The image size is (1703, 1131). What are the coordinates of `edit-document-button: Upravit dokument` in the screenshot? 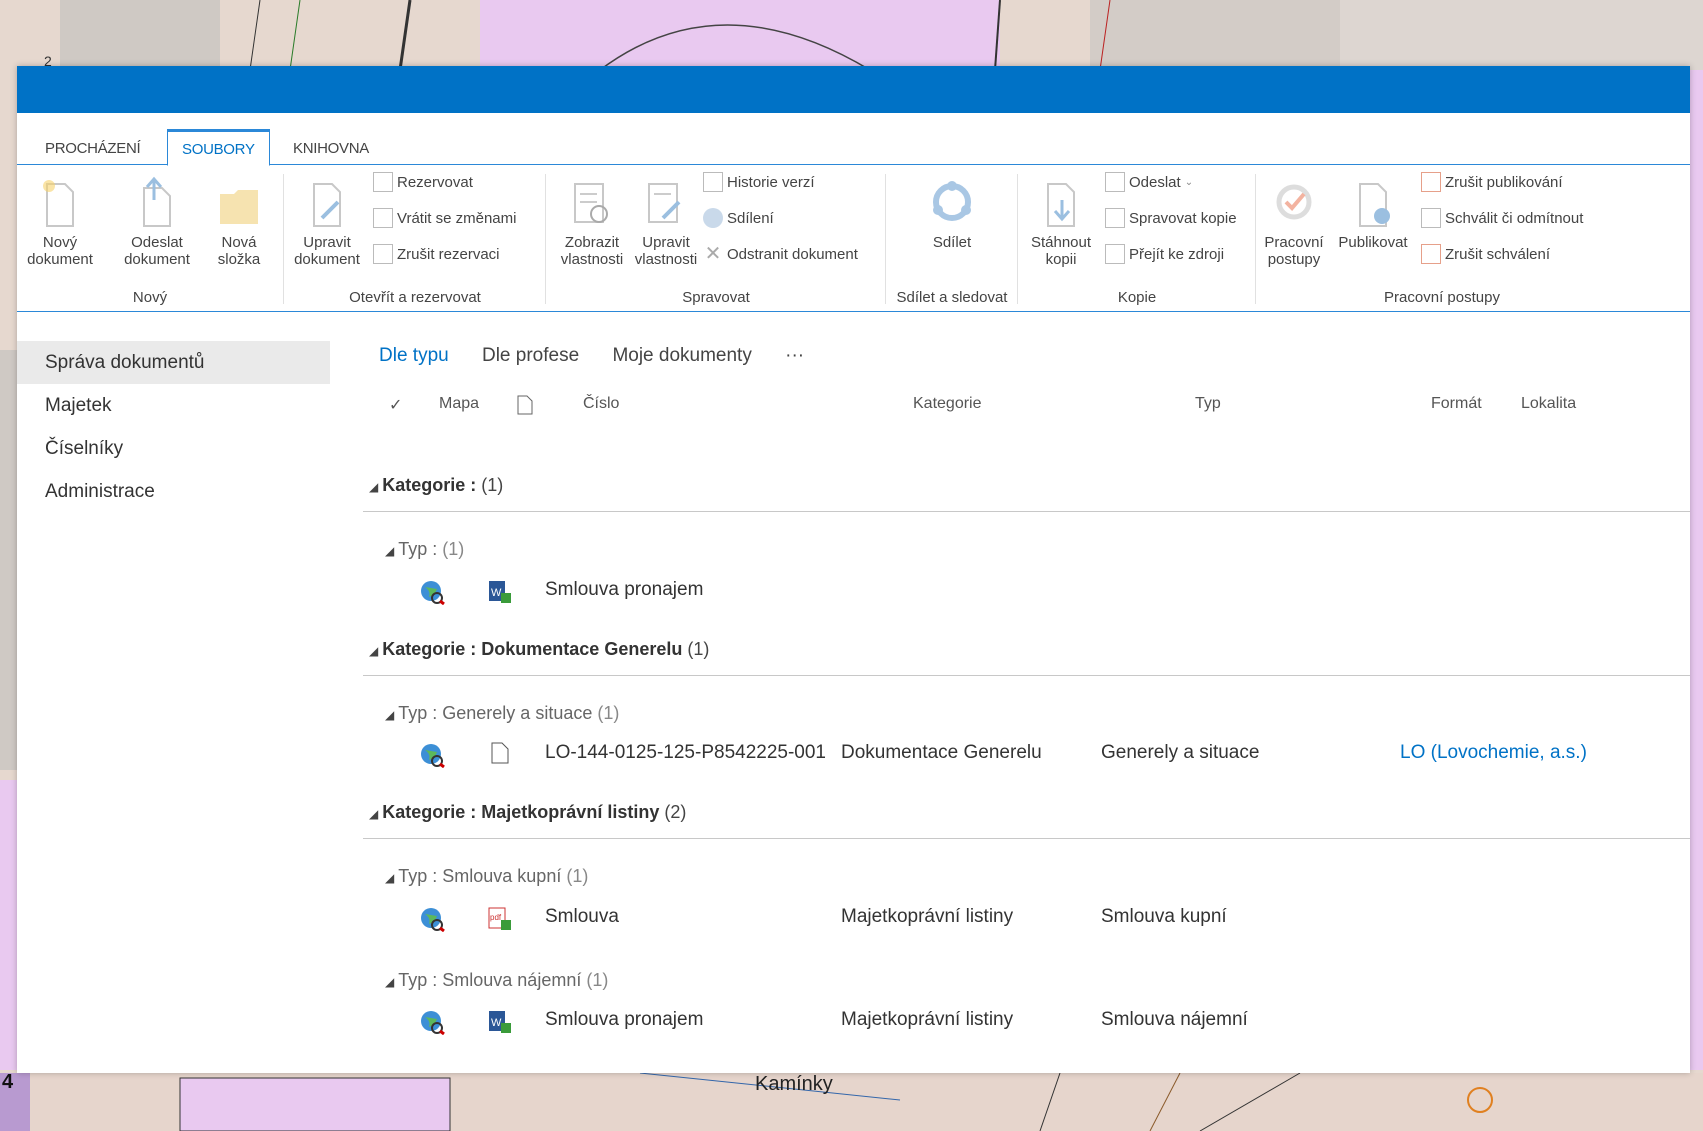 It's located at (327, 222).